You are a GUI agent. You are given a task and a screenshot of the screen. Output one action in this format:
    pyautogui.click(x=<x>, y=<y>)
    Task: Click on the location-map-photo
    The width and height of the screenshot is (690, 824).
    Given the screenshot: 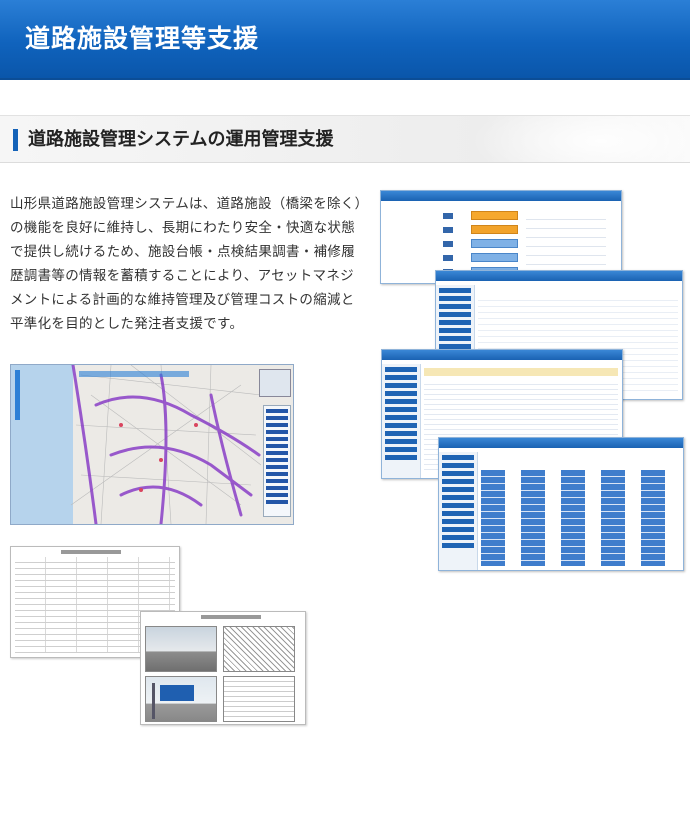 What is the action you would take?
    pyautogui.click(x=259, y=649)
    